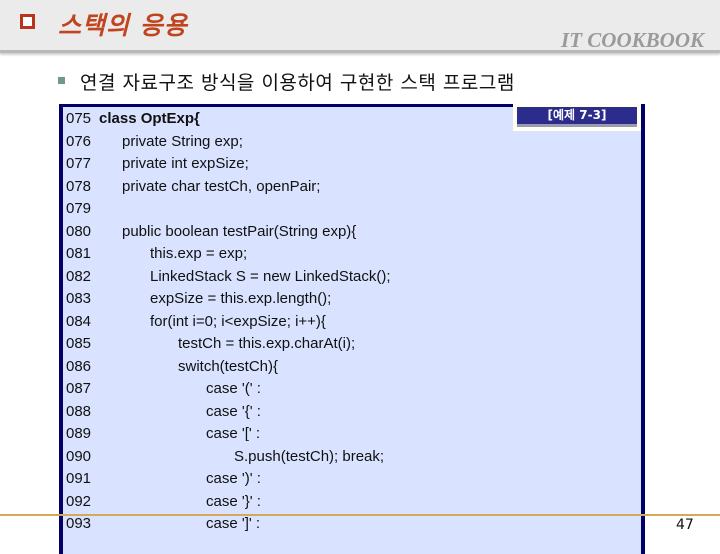 The width and height of the screenshot is (720, 554). Describe the element at coordinates (79, 208) in the screenshot. I see `line-number: 079` at that location.